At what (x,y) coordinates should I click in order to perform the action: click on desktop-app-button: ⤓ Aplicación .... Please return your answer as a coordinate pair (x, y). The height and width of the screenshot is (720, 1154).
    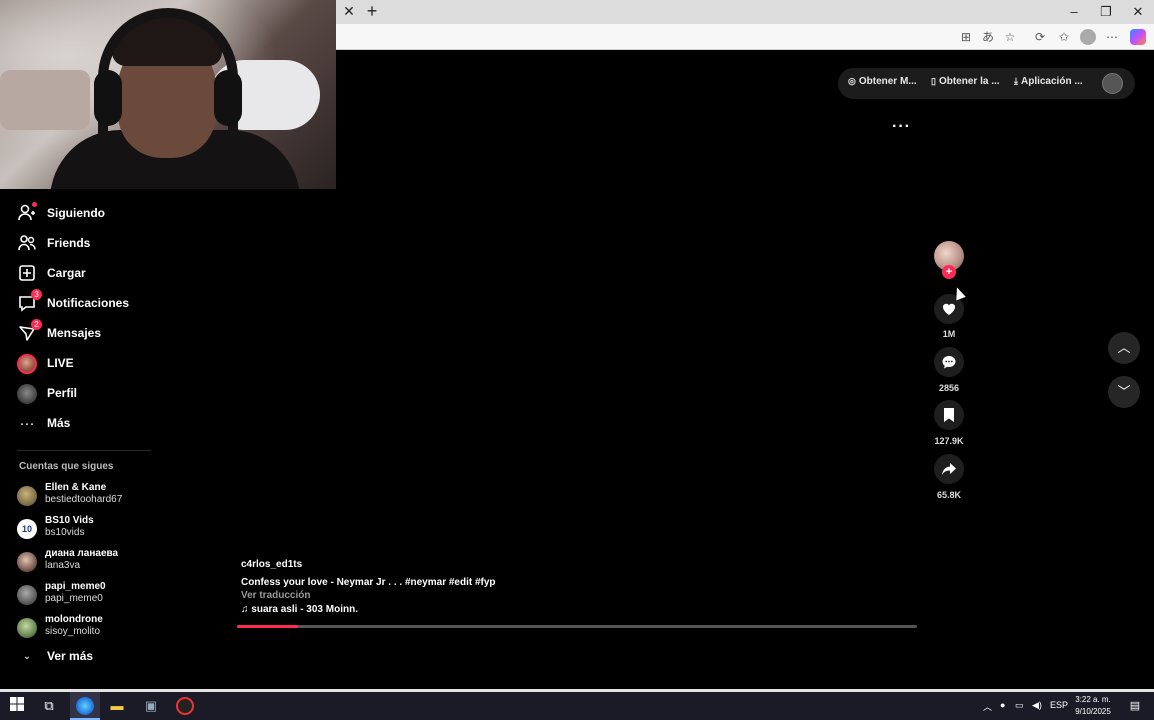
    Looking at the image, I should click on (1048, 81).